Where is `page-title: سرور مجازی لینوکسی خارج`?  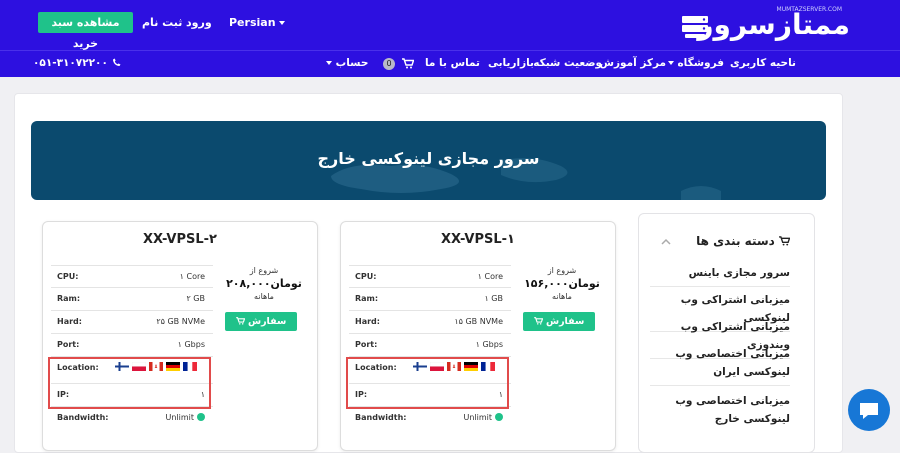 page-title: سرور مجازی لینوکسی خارج is located at coordinates (428, 158).